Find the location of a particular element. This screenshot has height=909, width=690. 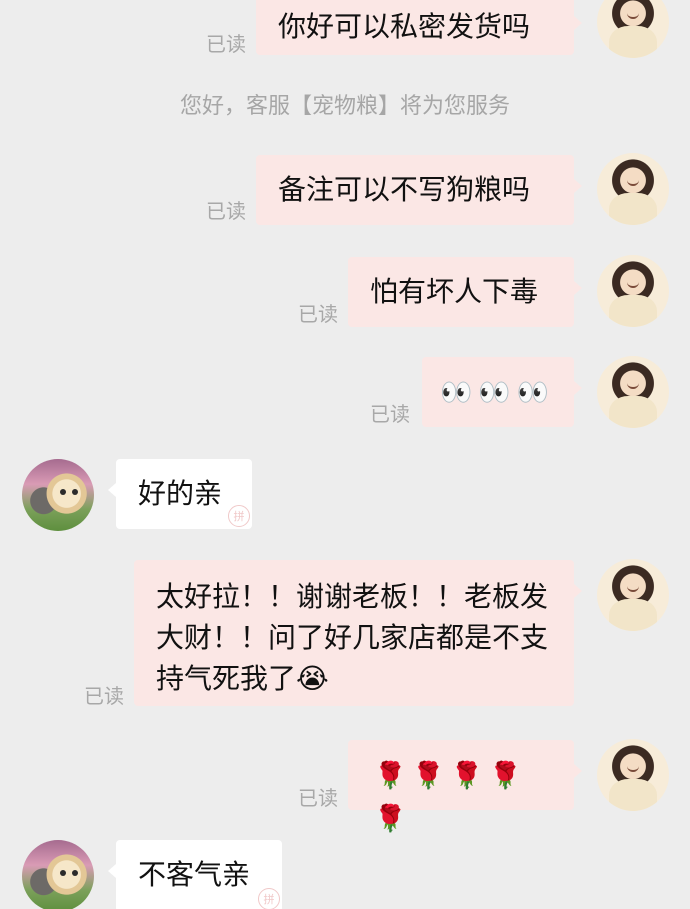

message-text: 你好可以私密发货吗 is located at coordinates (404, 26).